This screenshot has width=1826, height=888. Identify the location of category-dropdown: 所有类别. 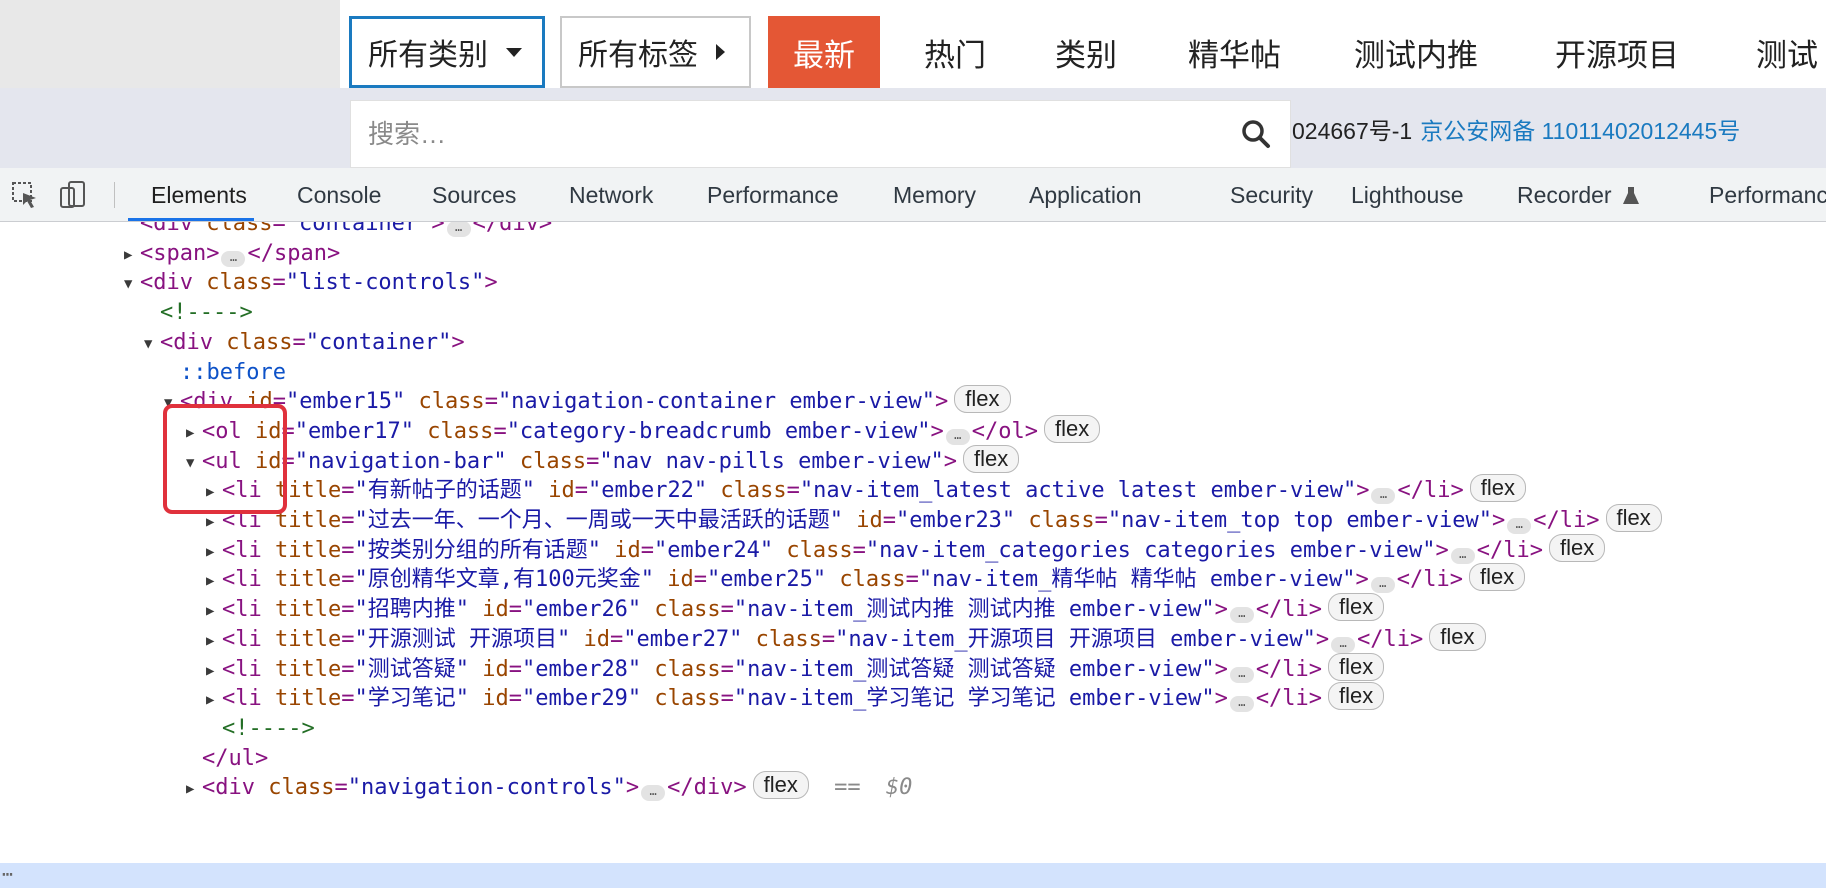
(447, 52).